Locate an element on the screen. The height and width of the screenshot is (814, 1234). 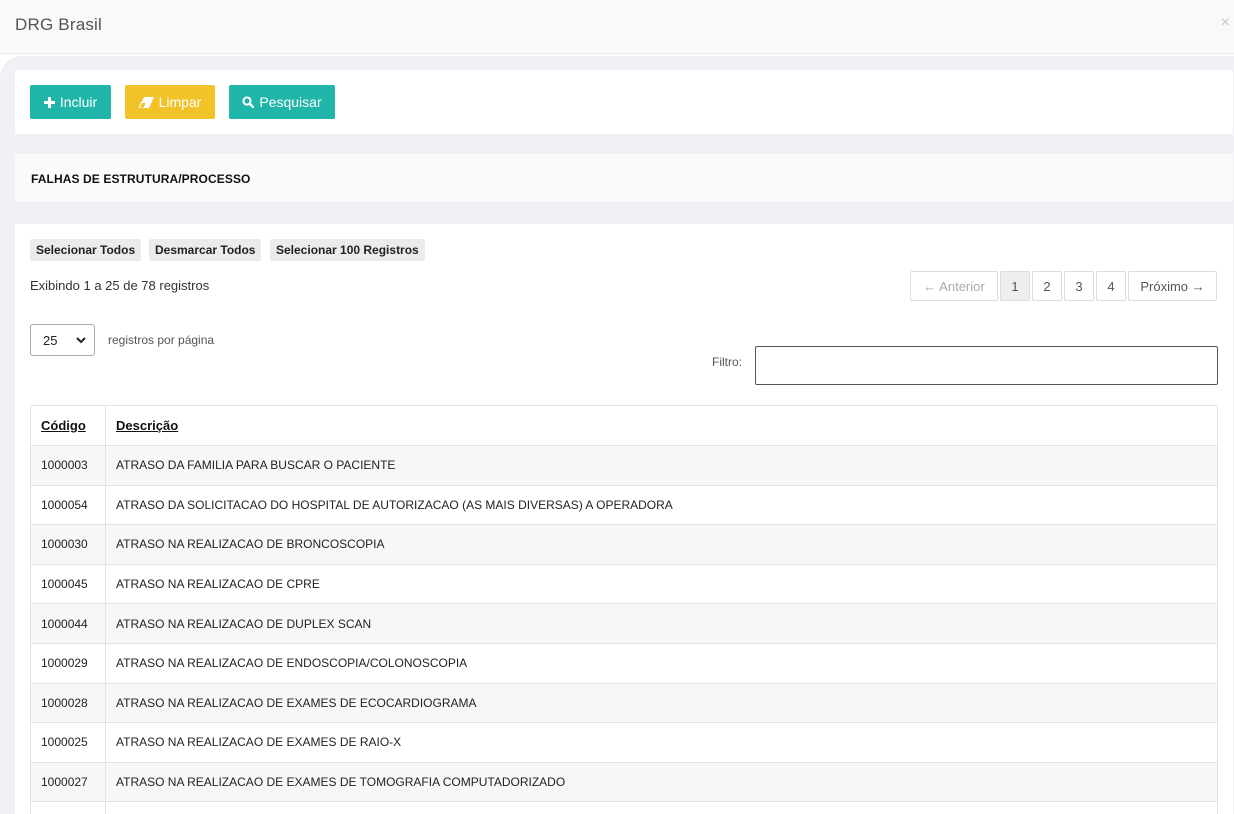
page-3-button: 3 is located at coordinates (1079, 286).